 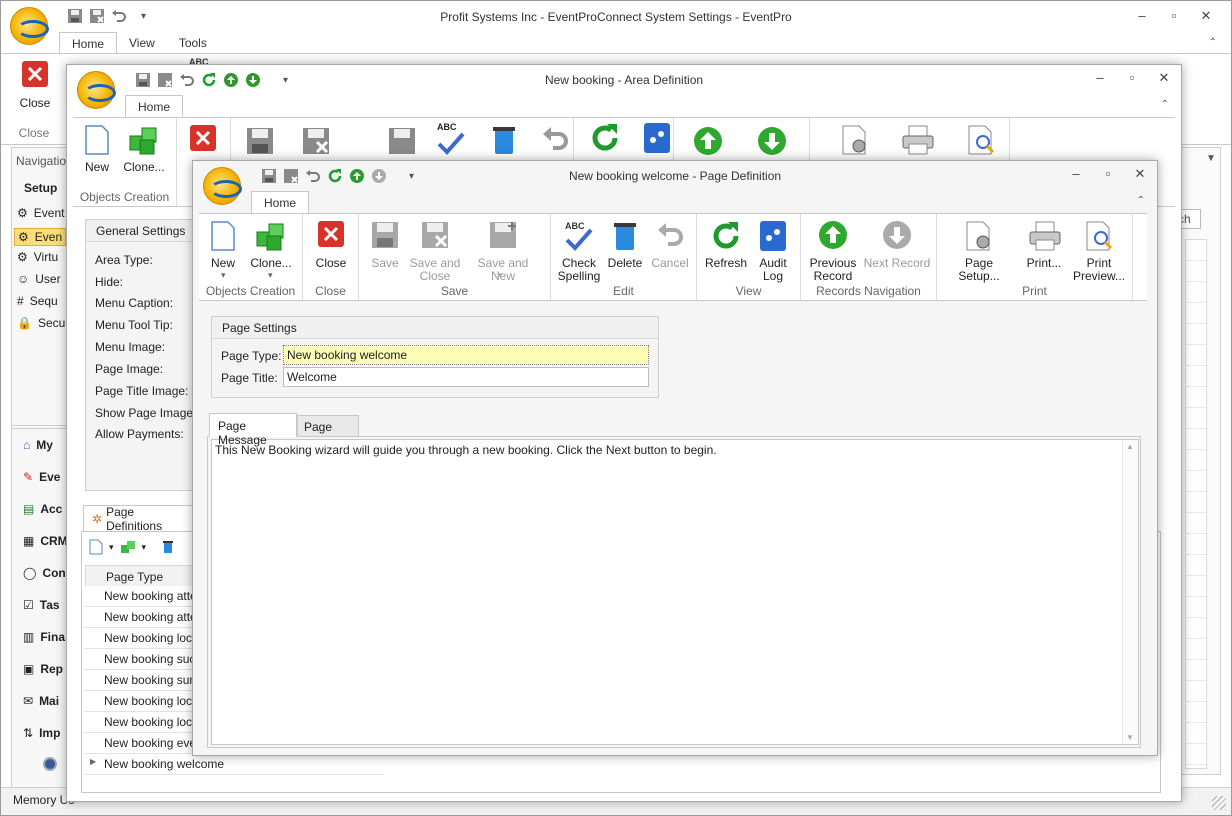 I want to click on module-4: ◯ Con, so click(x=44, y=573).